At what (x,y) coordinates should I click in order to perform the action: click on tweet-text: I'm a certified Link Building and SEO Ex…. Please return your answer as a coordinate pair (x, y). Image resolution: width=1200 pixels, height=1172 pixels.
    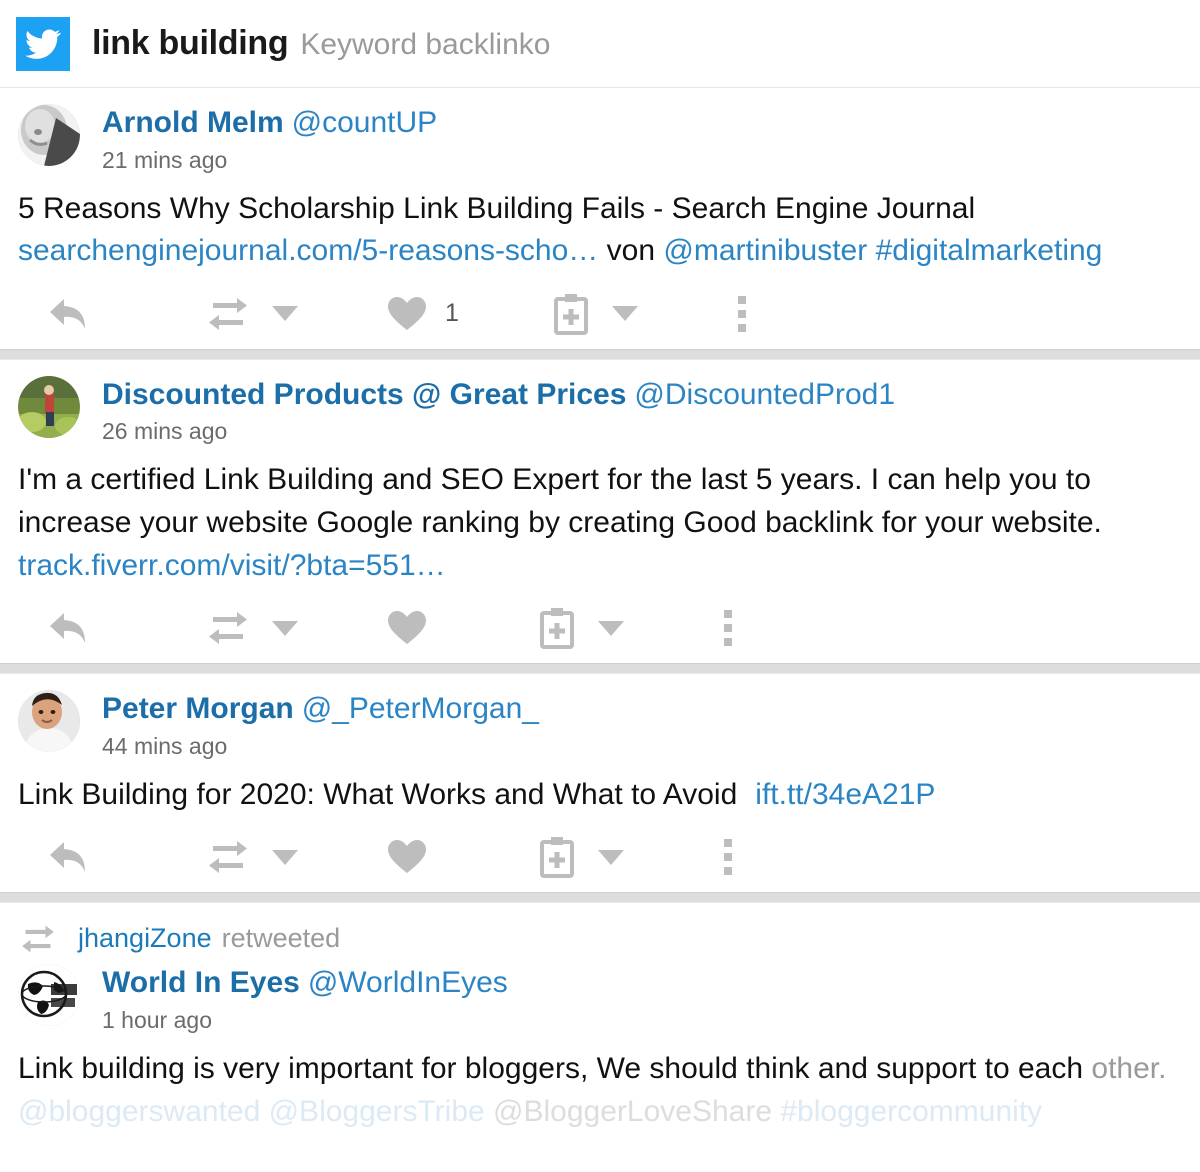
    Looking at the image, I should click on (600, 523).